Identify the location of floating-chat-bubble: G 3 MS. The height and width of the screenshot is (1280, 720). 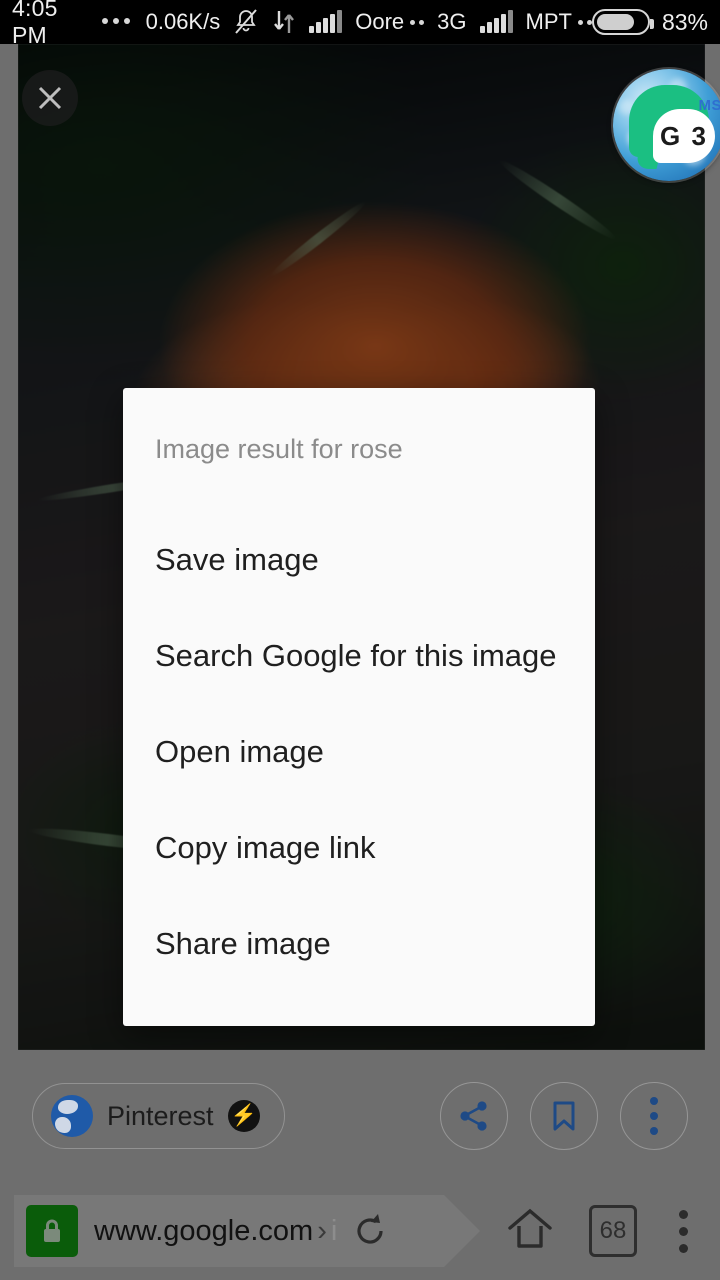
(666, 125).